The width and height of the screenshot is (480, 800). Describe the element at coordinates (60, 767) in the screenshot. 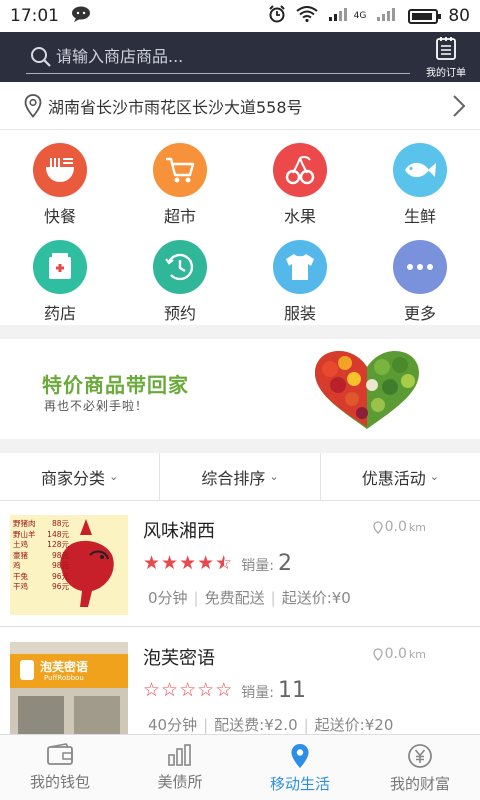

I see `nav-wallet: 我的钱包` at that location.